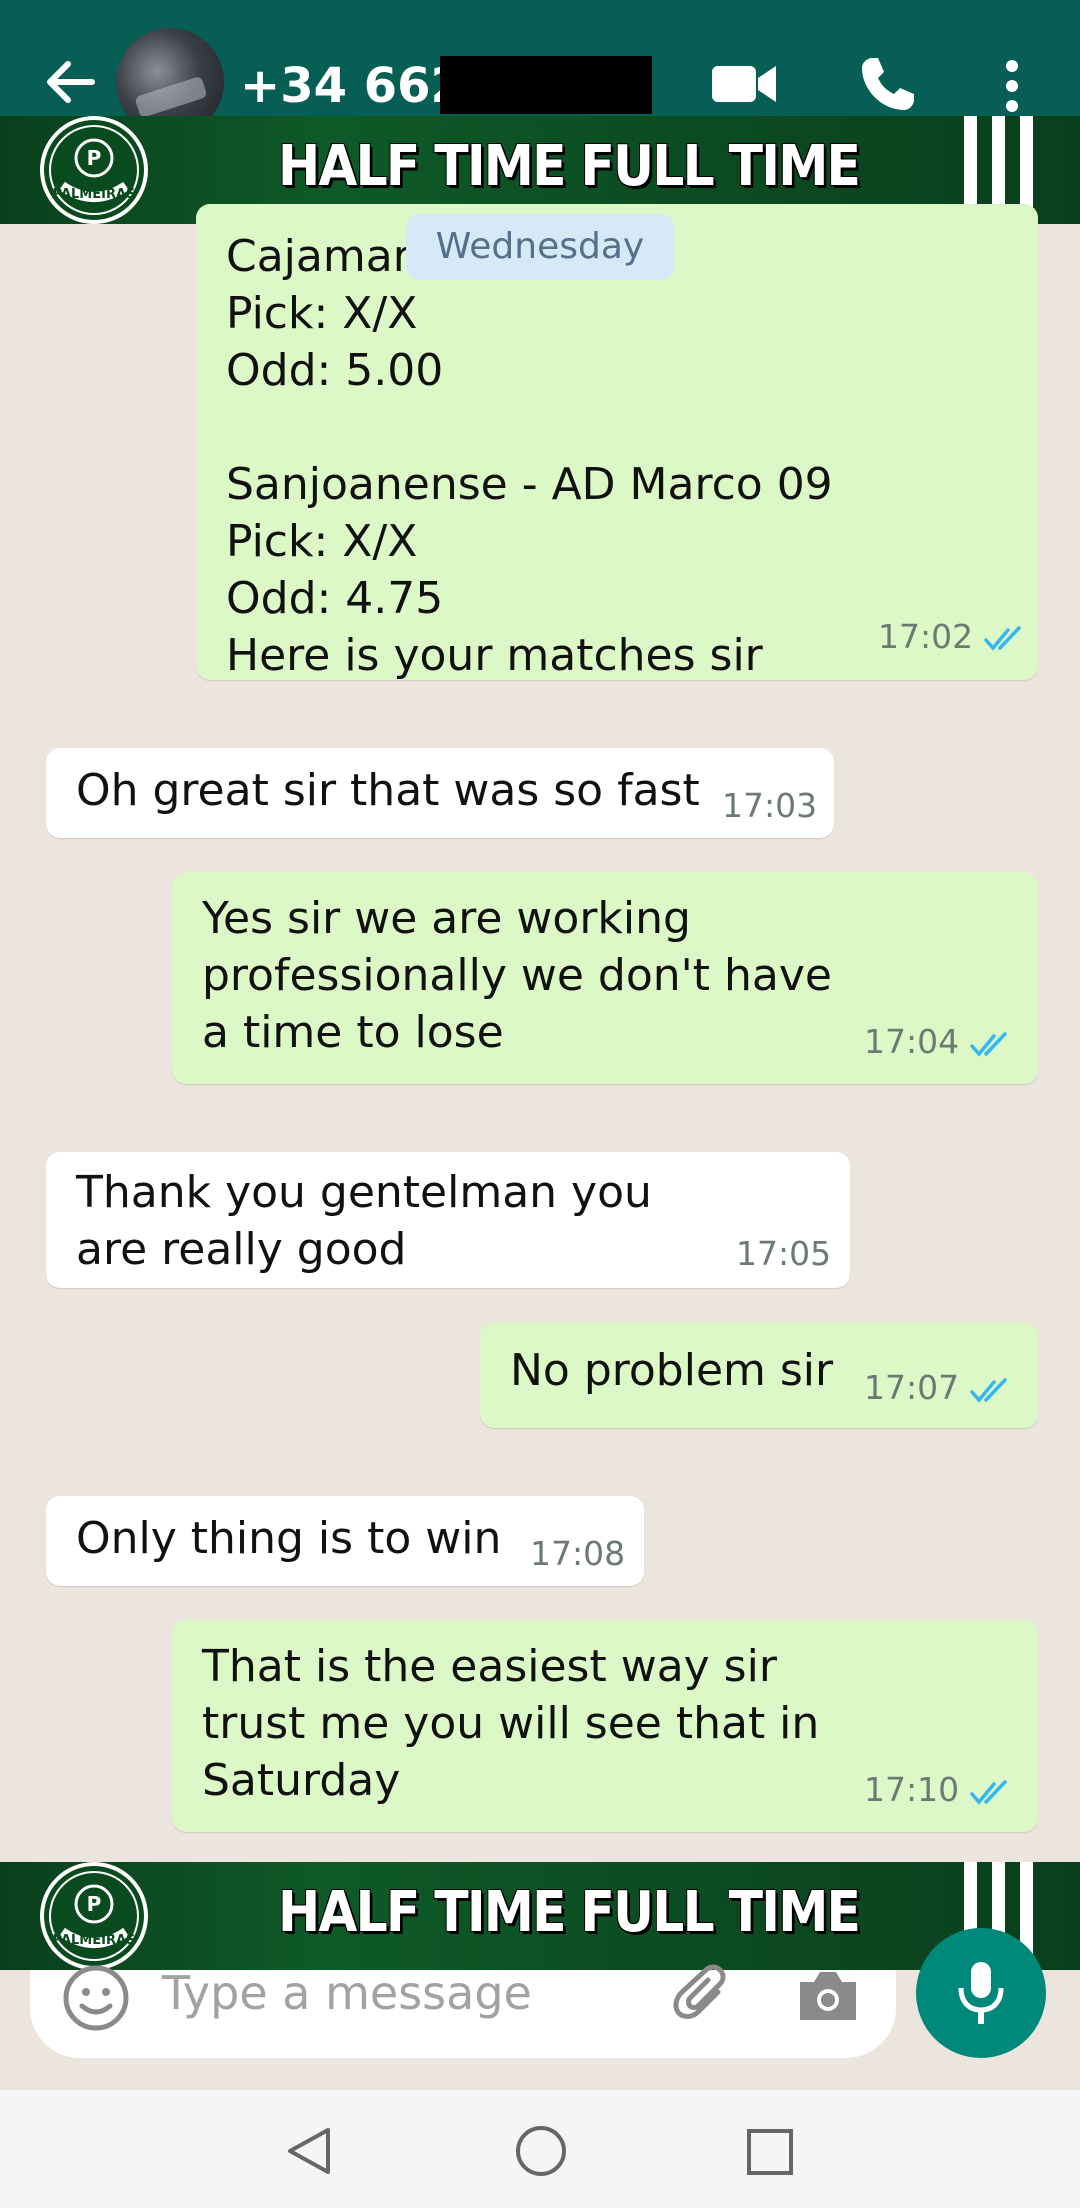 Image resolution: width=1080 pixels, height=2208 pixels. I want to click on message-time: 17:04, so click(912, 1041).